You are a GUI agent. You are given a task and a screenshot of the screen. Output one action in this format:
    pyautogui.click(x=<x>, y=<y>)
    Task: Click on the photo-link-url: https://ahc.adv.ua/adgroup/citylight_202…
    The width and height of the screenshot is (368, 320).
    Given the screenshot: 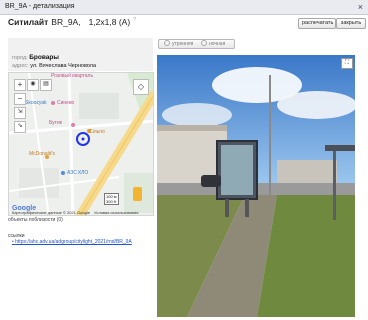 What is the action you would take?
    pyautogui.click(x=73, y=242)
    